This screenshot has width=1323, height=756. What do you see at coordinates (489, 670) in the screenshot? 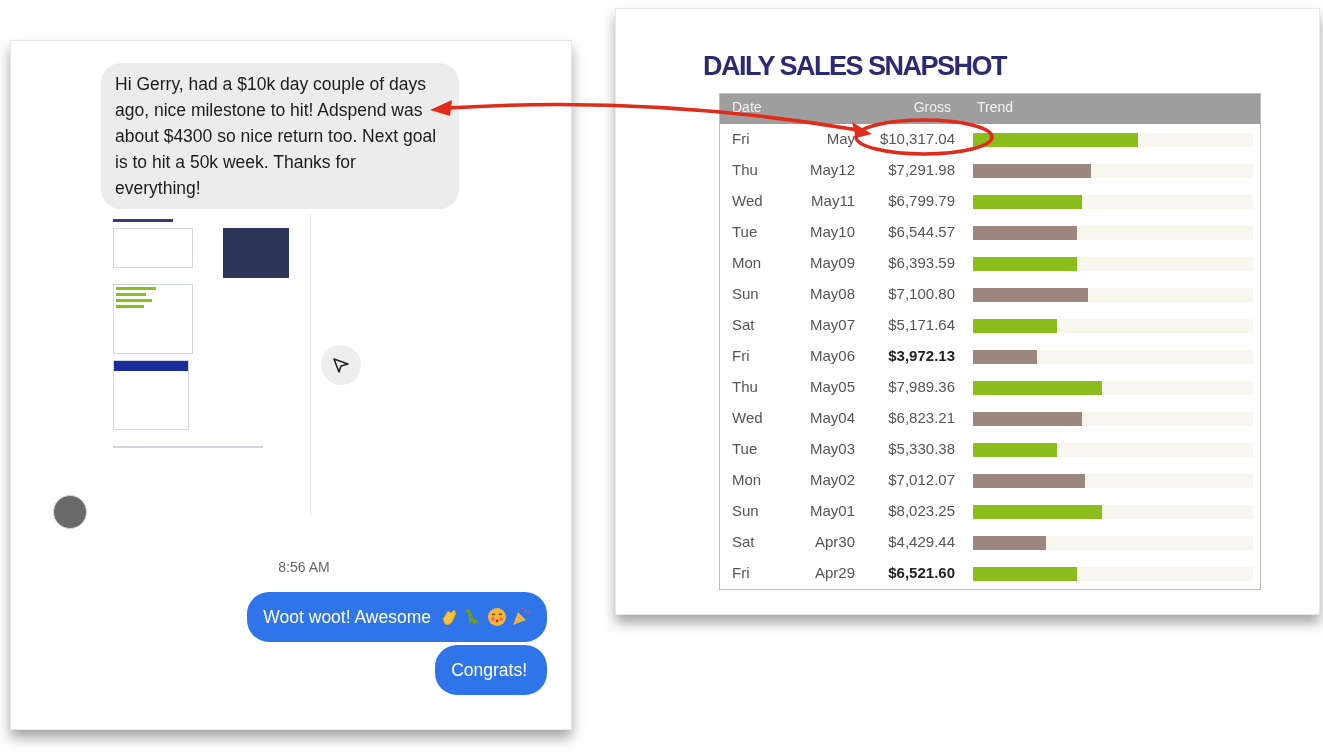
I see `message-text: Congrats!` at bounding box center [489, 670].